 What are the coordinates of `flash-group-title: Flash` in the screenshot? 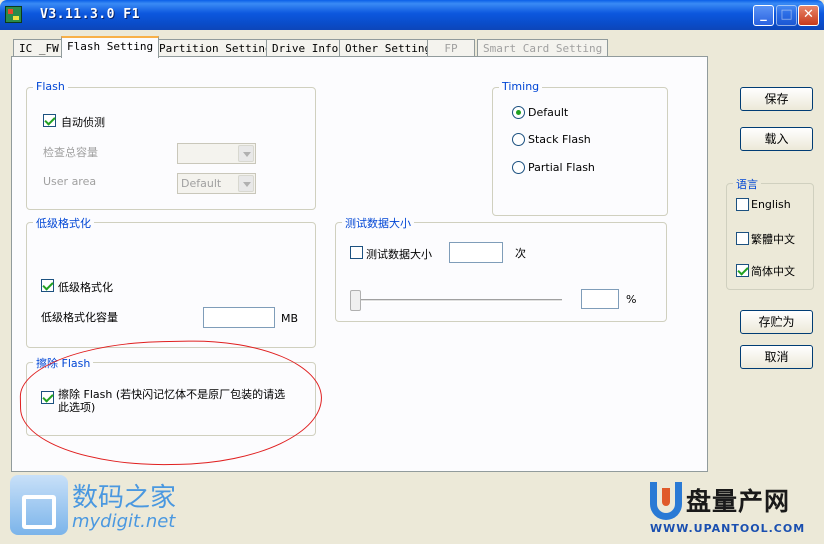 It's located at (50, 86).